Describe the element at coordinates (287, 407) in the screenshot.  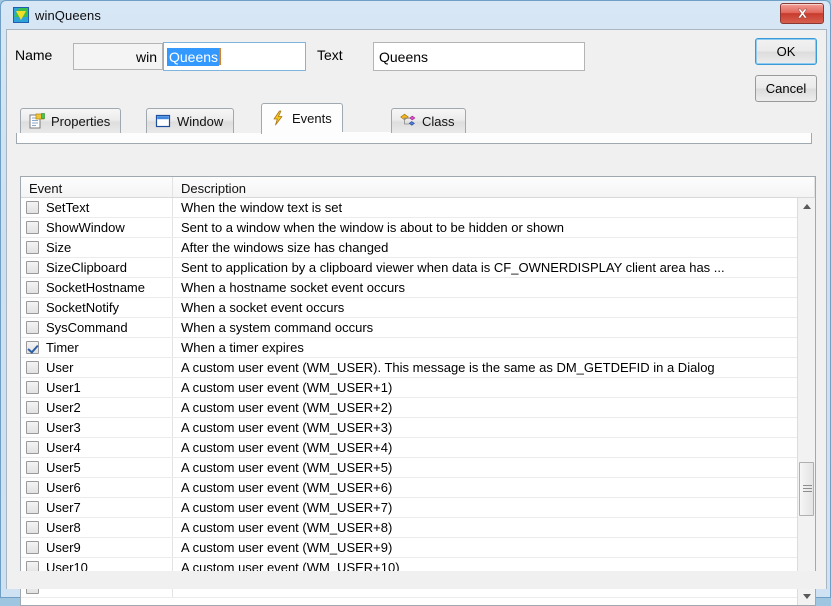
I see `description-cell: A custom user event (WM_USER+2)` at that location.